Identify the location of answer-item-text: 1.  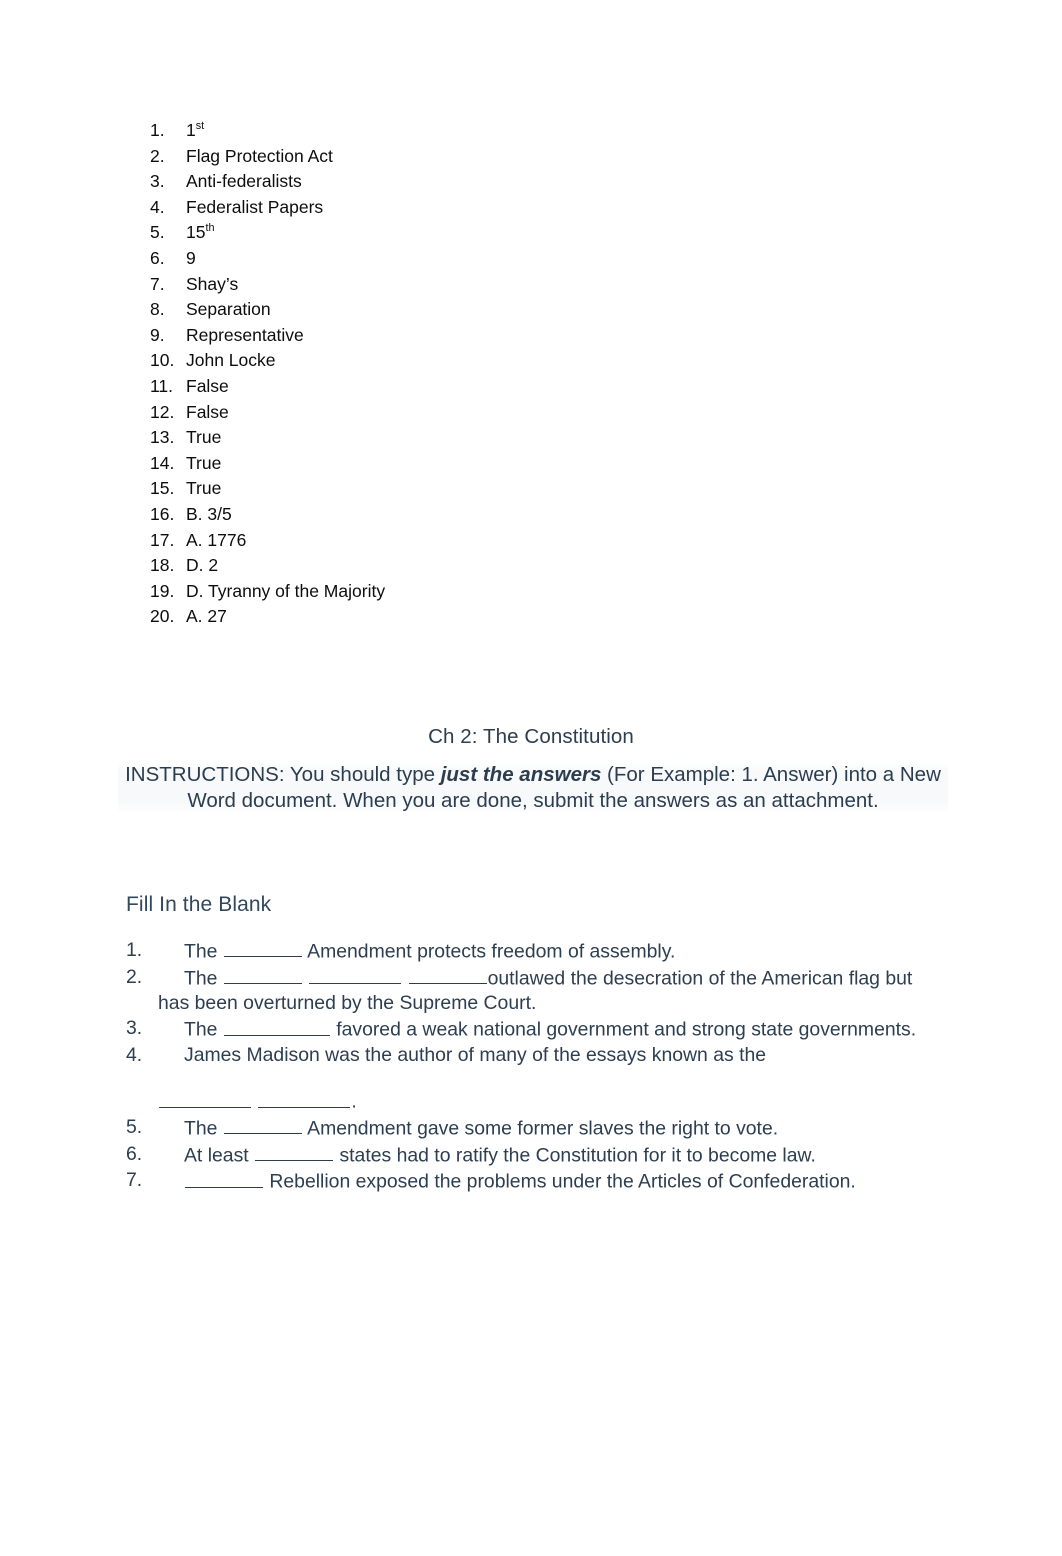
(191, 130).